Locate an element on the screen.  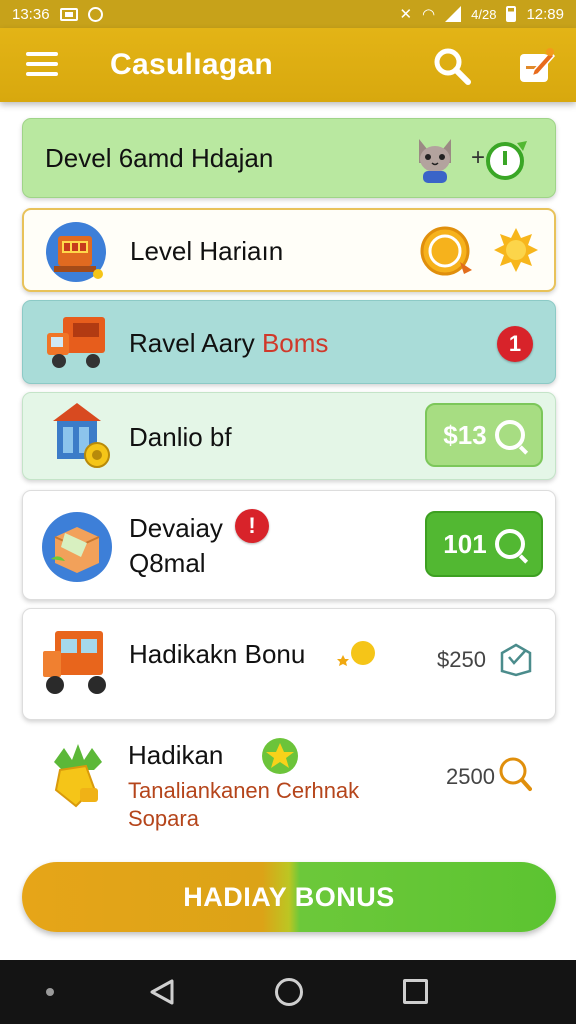
status-bar: 13:36 ✕ ◠ 4/28 12:89 is located at coordinates (288, 14).